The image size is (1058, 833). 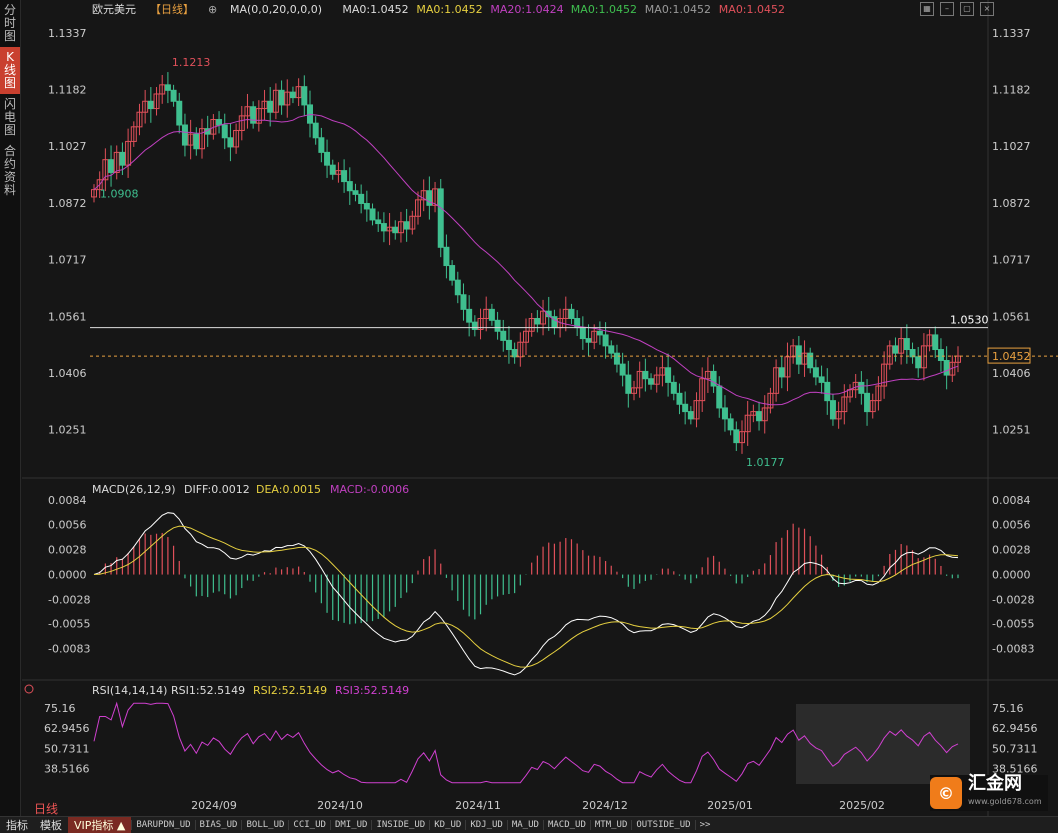 What do you see at coordinates (947, 9) in the screenshot?
I see `minimize-icon: –` at bounding box center [947, 9].